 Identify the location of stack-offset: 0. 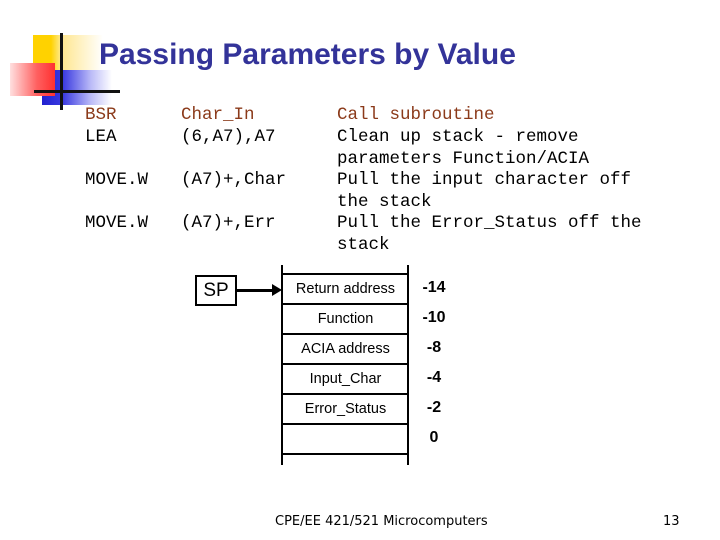
(434, 437).